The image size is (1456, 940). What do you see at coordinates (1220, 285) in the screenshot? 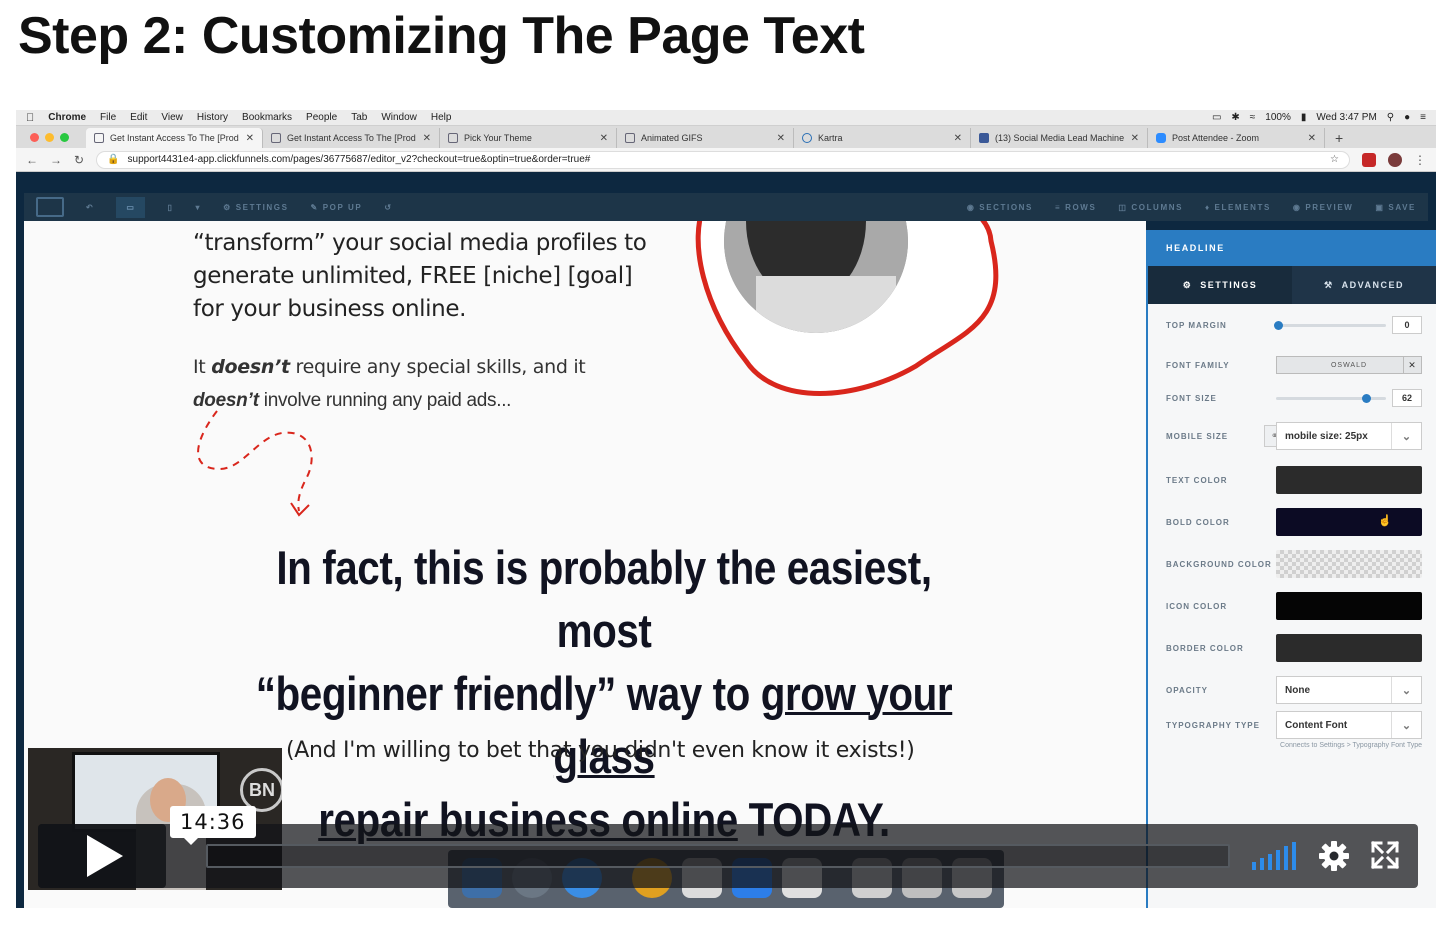
I see `tab-settings: ⚙ SETTINGS` at bounding box center [1220, 285].